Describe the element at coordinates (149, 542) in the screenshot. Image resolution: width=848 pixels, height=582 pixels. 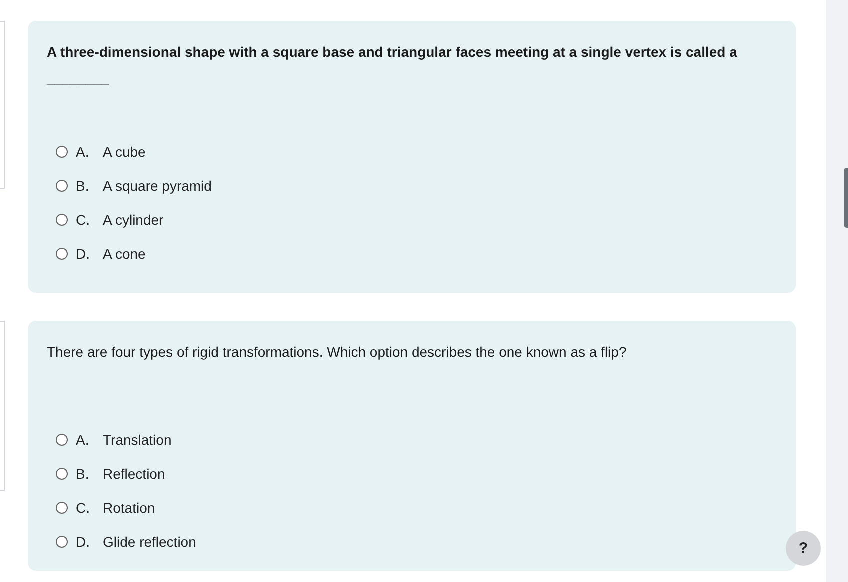
I see `option-label: Glide reflection` at that location.